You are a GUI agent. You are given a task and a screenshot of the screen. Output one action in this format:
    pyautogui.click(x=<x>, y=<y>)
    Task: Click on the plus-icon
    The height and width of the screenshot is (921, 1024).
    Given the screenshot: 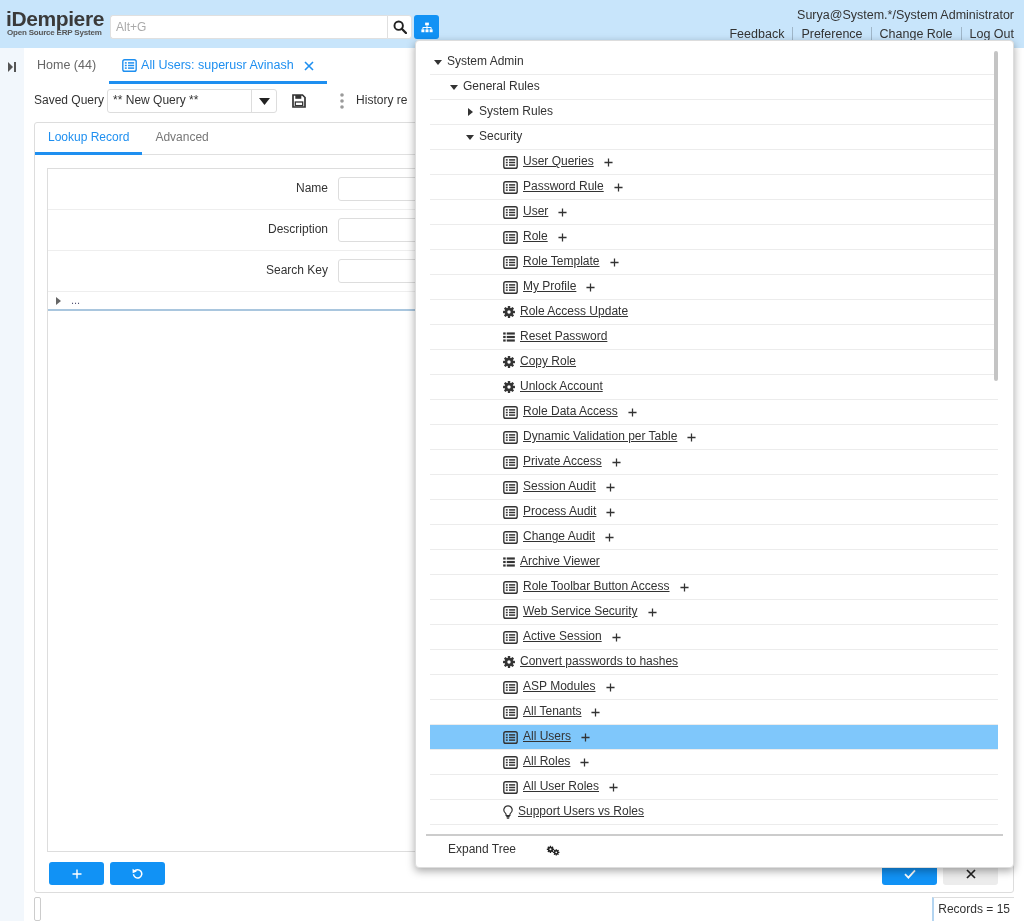 What is the action you would take?
    pyautogui.click(x=76, y=873)
    